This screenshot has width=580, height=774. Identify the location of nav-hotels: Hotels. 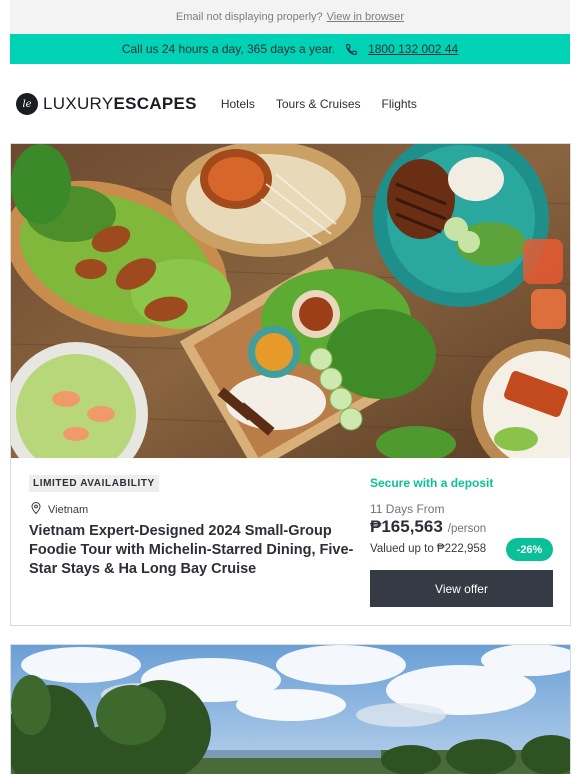
(238, 104).